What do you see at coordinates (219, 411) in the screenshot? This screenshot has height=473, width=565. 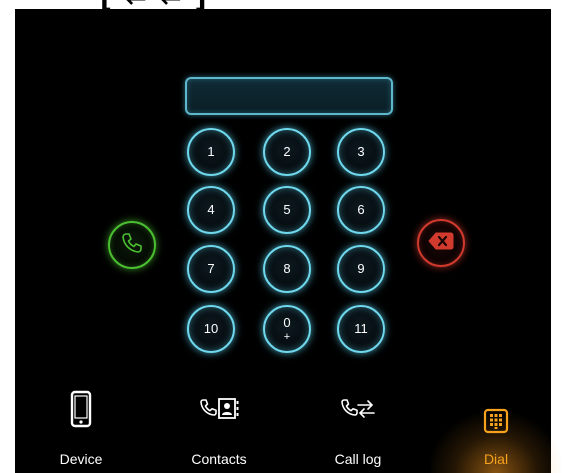 I see `contacts-icon` at bounding box center [219, 411].